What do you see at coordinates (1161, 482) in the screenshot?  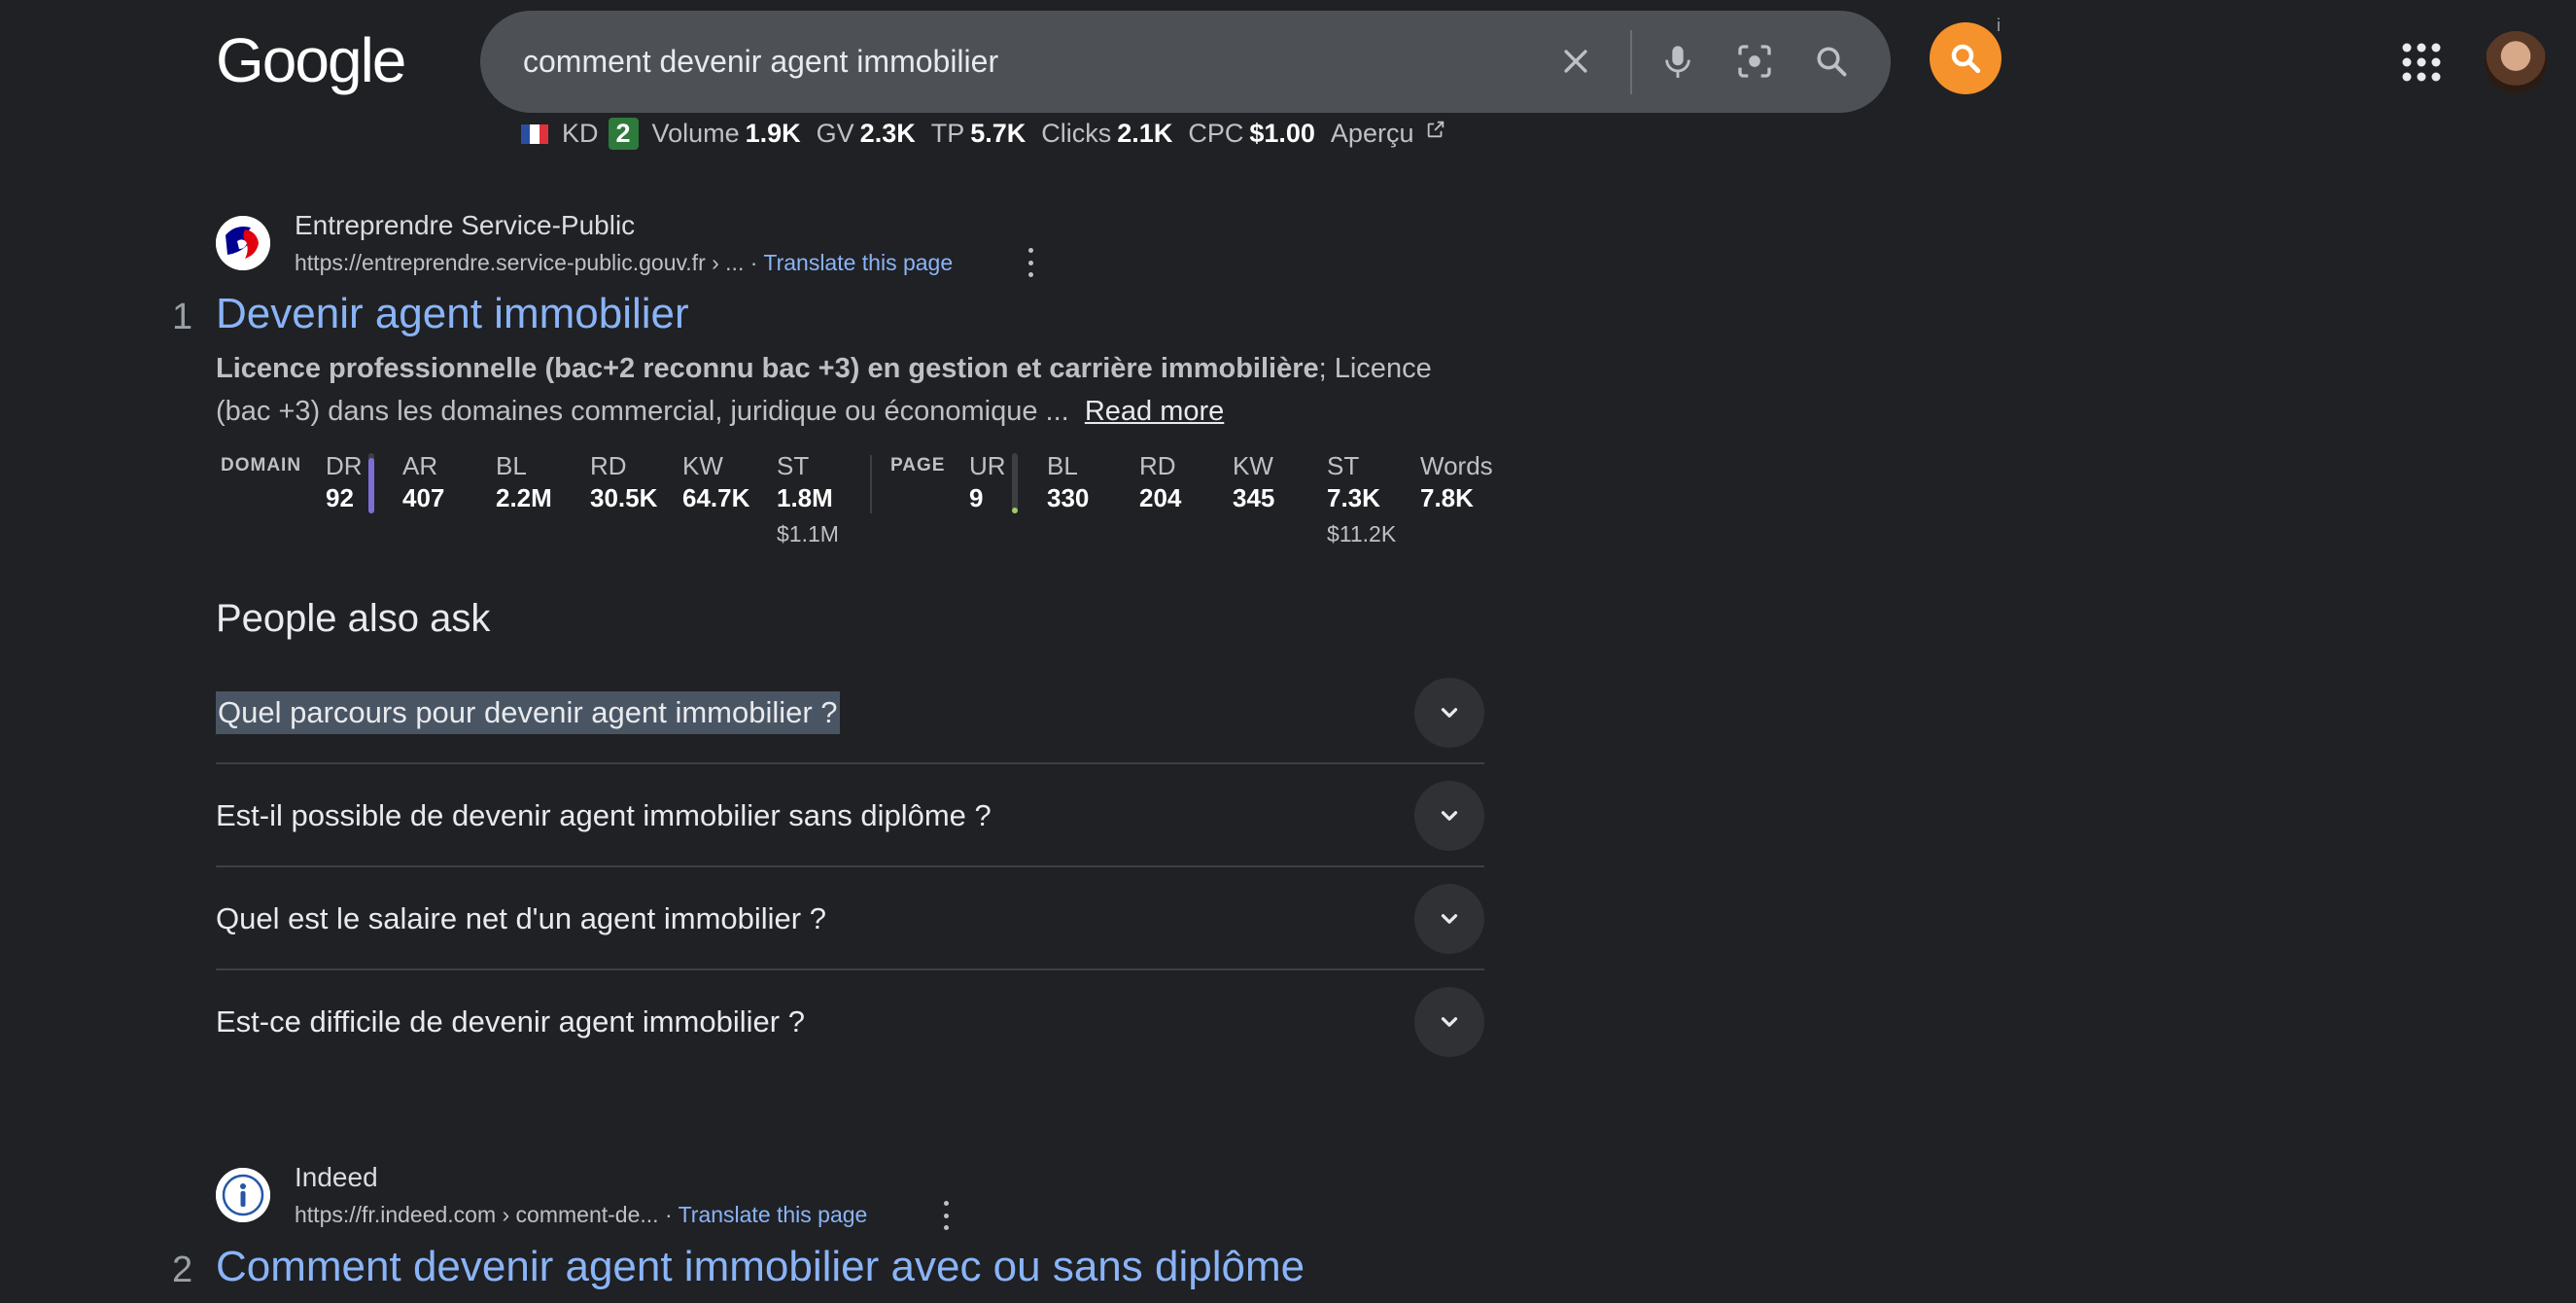 I see `page-rd-metric: RD 204` at bounding box center [1161, 482].